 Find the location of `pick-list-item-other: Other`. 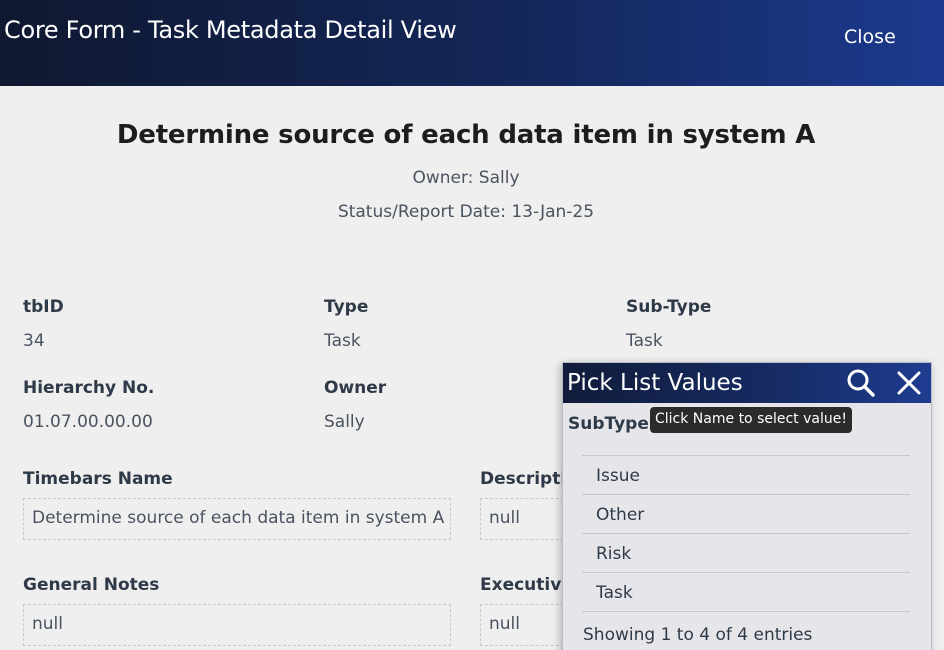

pick-list-item-other: Other is located at coordinates (746, 514).